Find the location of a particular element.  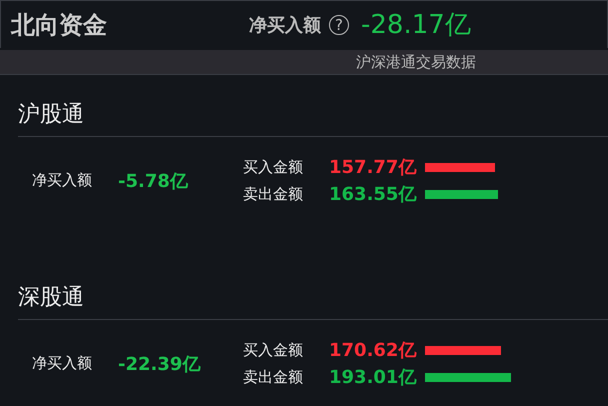

net-buy-value: -5.78亿 is located at coordinates (153, 181).